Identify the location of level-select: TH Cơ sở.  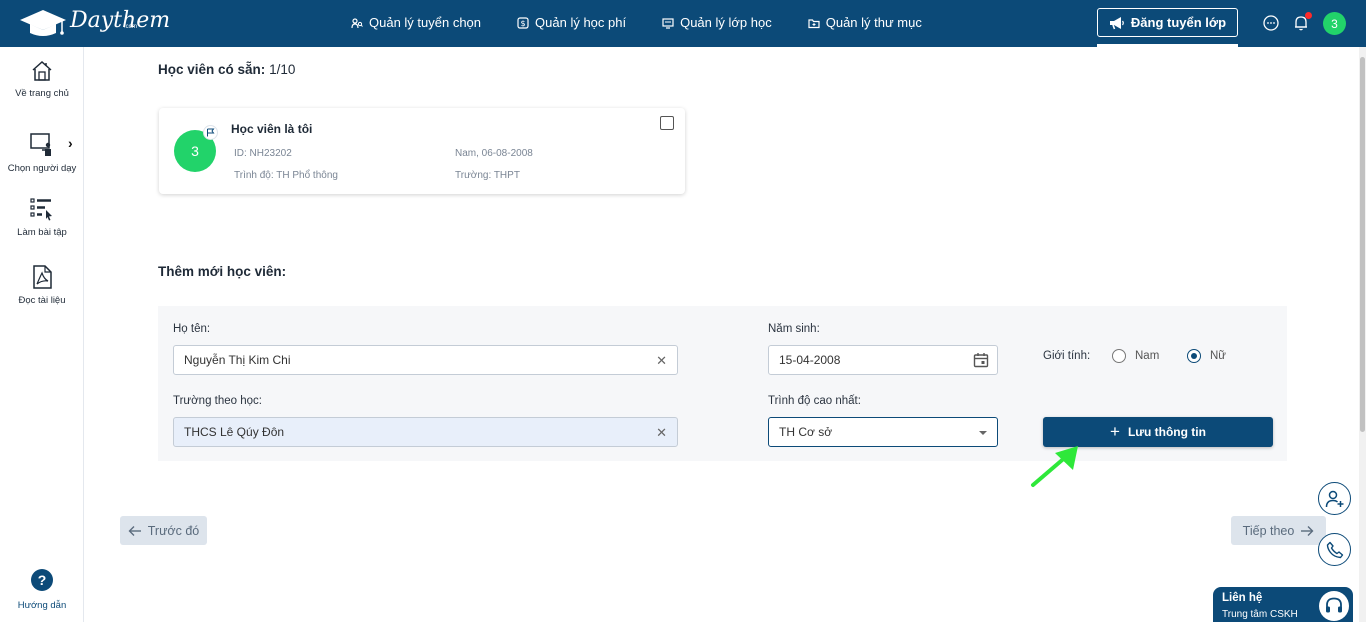
(883, 432).